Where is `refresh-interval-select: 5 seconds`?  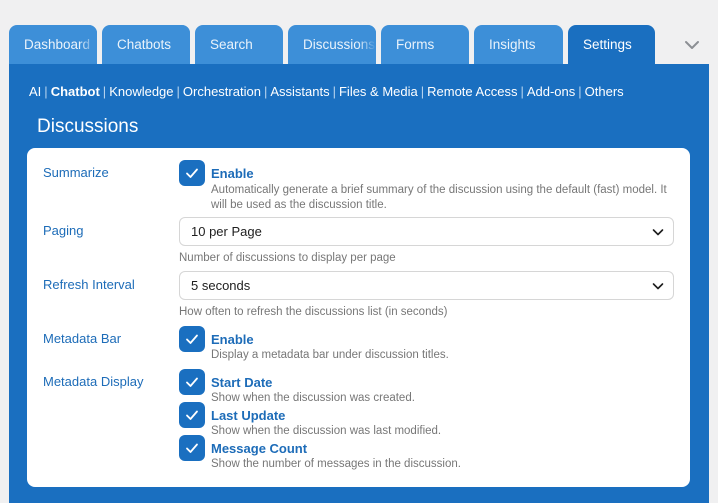 refresh-interval-select: 5 seconds is located at coordinates (426, 285).